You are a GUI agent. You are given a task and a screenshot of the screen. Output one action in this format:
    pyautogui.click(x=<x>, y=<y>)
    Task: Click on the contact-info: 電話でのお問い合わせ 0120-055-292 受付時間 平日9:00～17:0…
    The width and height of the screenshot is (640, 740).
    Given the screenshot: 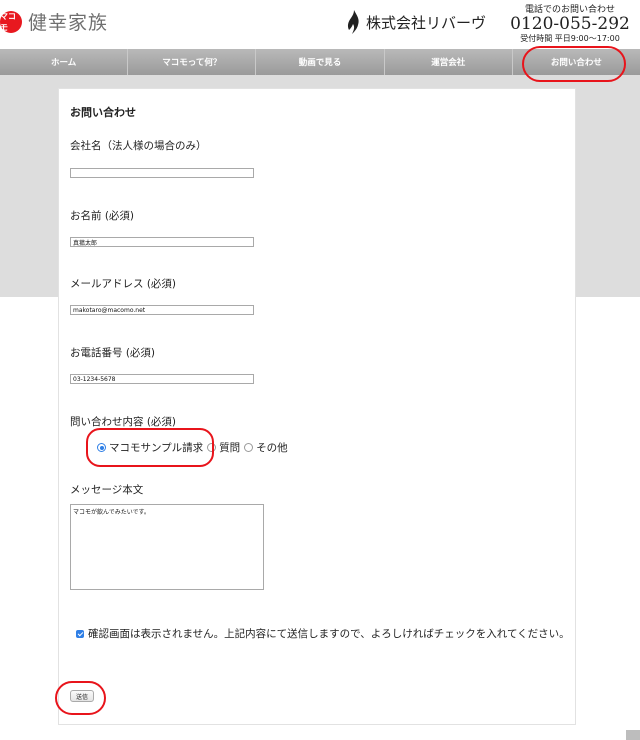 What is the action you would take?
    pyautogui.click(x=570, y=23)
    